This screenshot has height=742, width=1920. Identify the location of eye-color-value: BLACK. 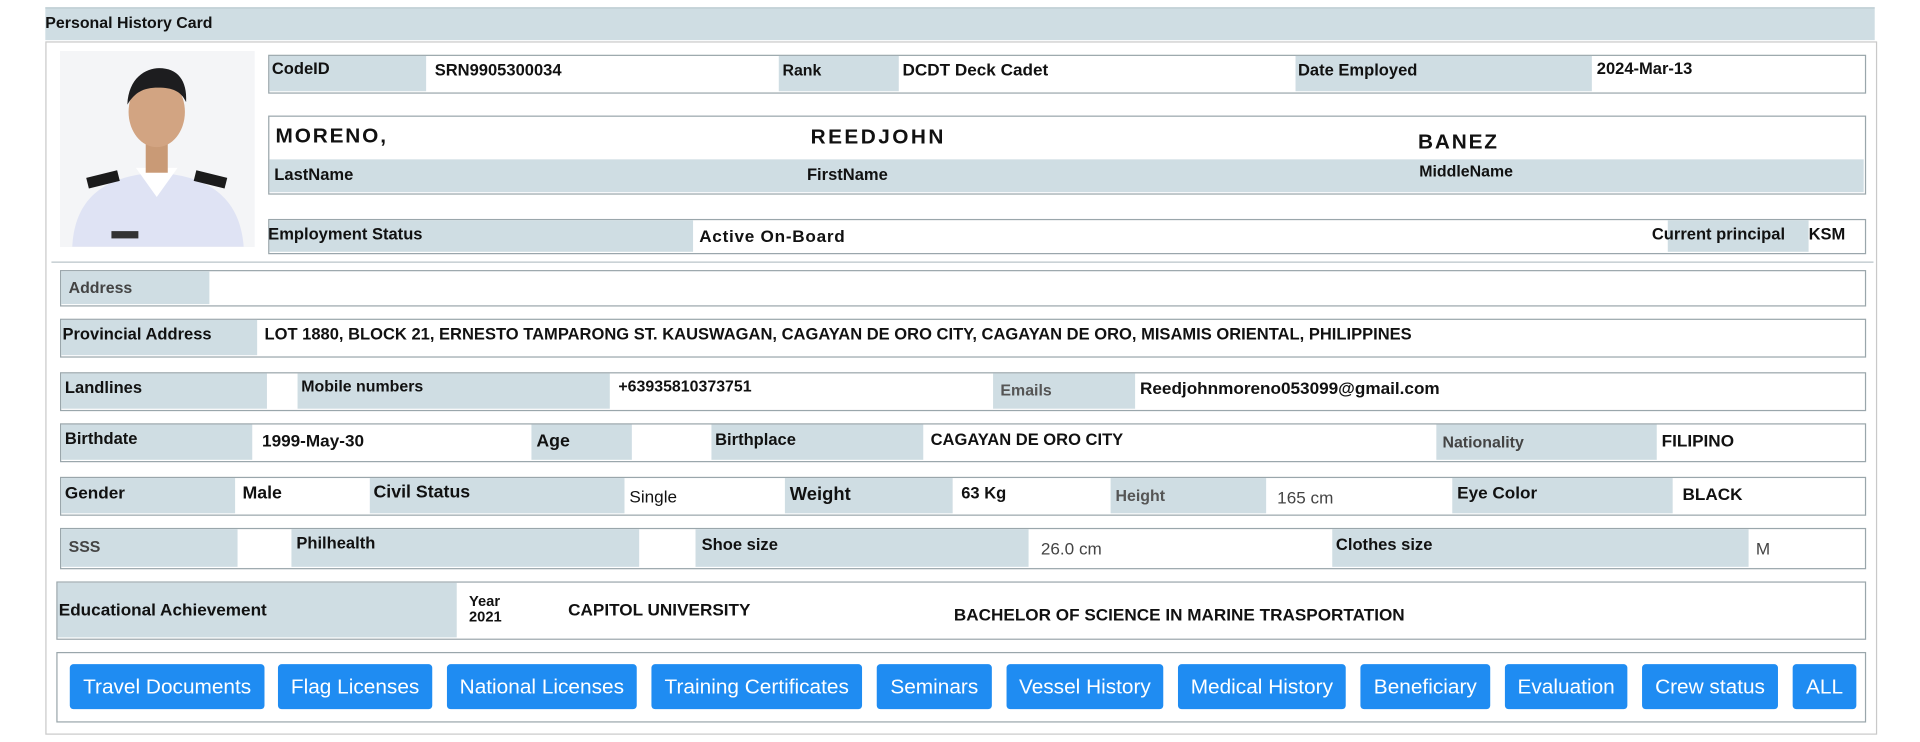
(1712, 494).